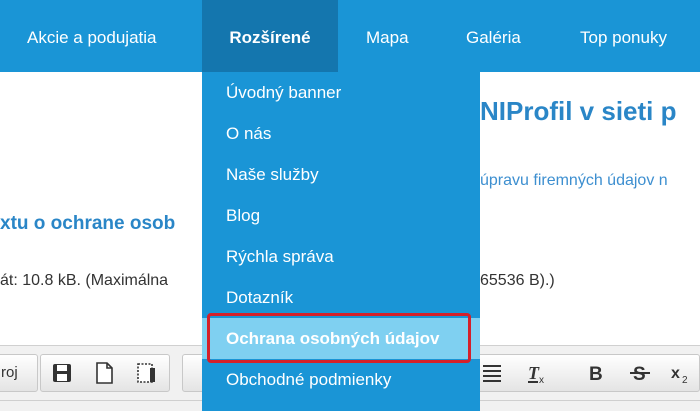 The image size is (700, 411). I want to click on source-button-label: roj, so click(9, 372).